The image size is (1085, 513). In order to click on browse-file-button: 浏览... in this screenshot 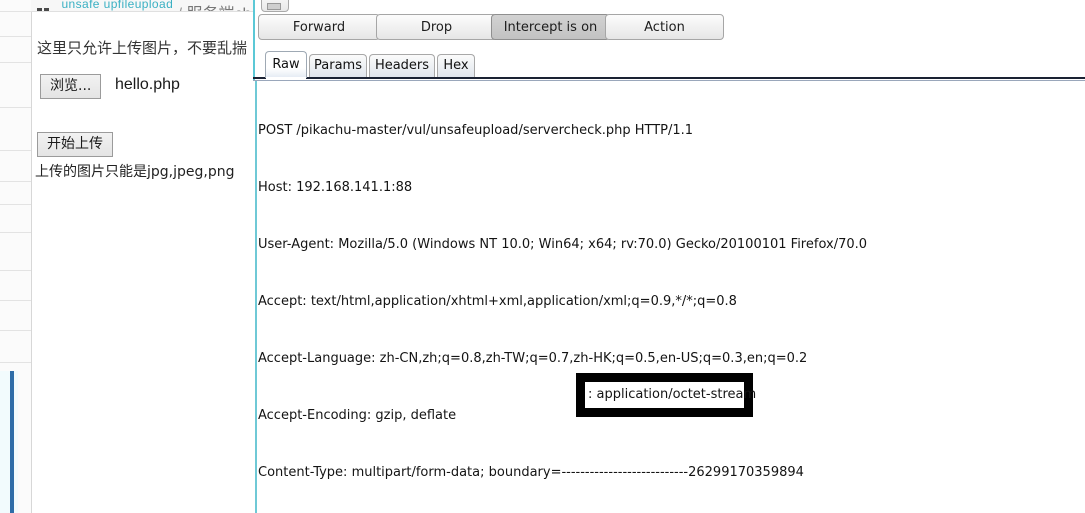, I will do `click(71, 86)`.